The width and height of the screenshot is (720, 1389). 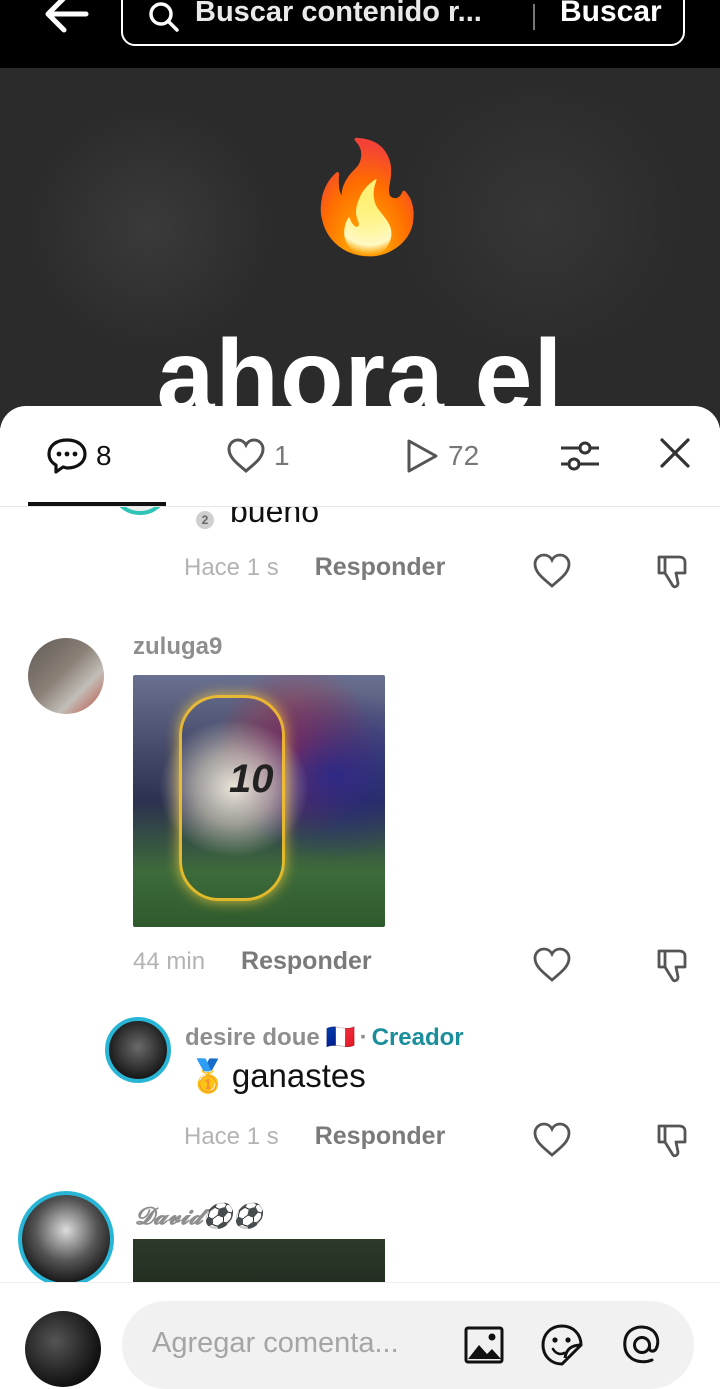 I want to click on comment-username: desire doue, so click(x=252, y=1038).